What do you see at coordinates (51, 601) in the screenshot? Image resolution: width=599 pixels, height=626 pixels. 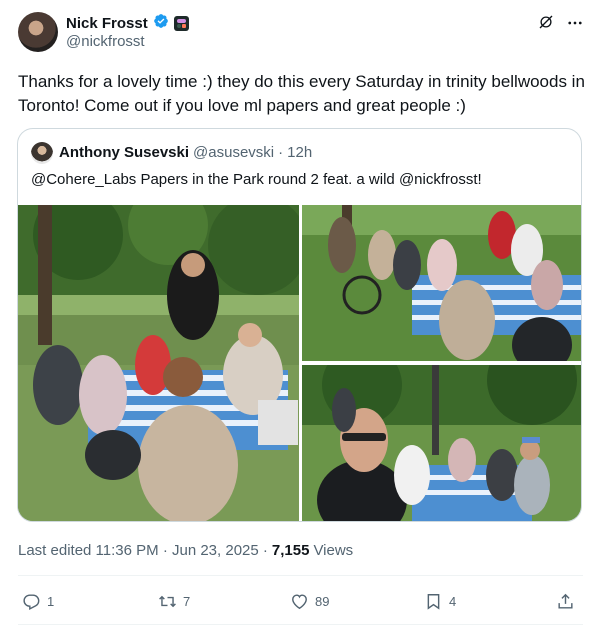 I see `reply-count: 1` at bounding box center [51, 601].